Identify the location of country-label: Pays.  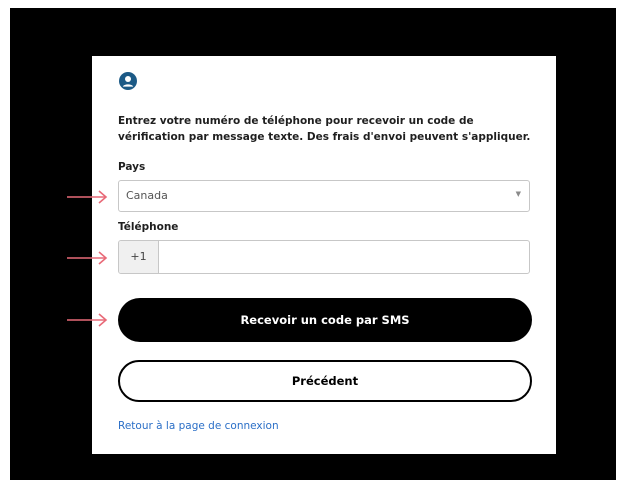
(132, 167).